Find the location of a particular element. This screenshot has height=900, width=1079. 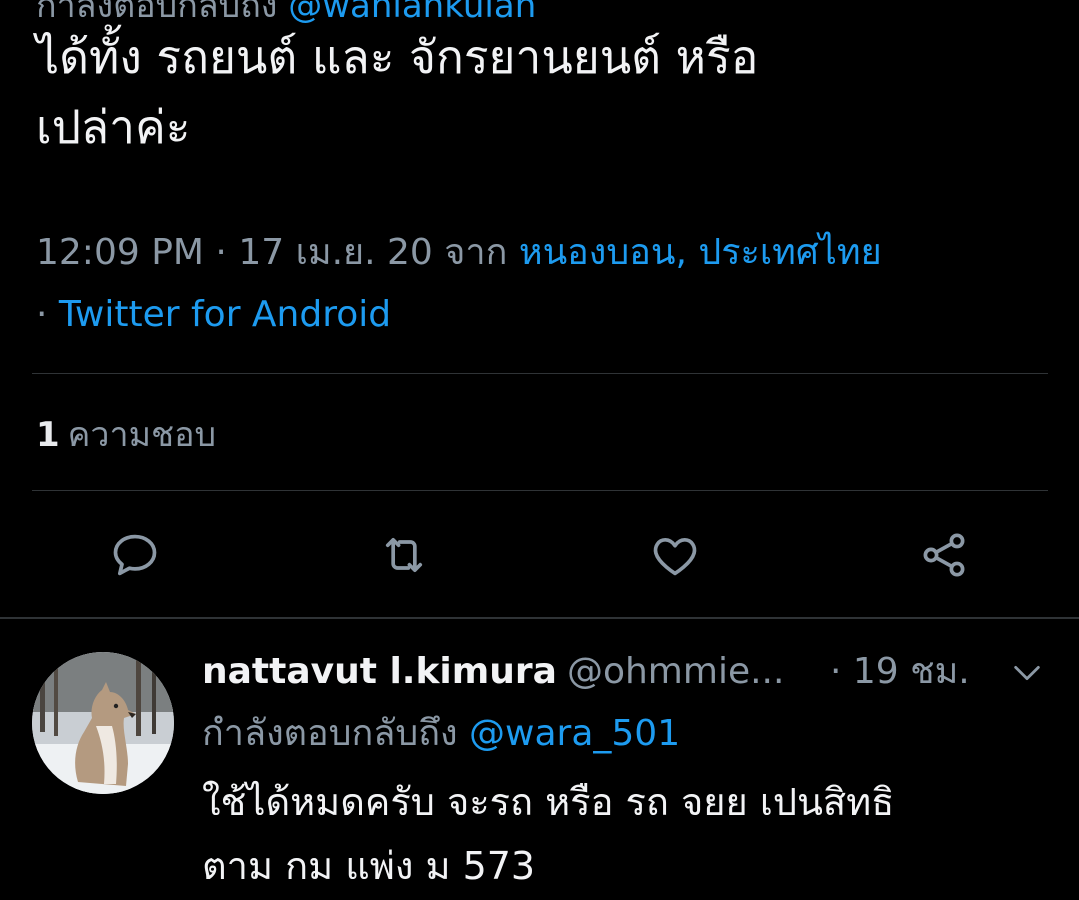

likes-count-link: 1 ความชอบ is located at coordinates (126, 435).